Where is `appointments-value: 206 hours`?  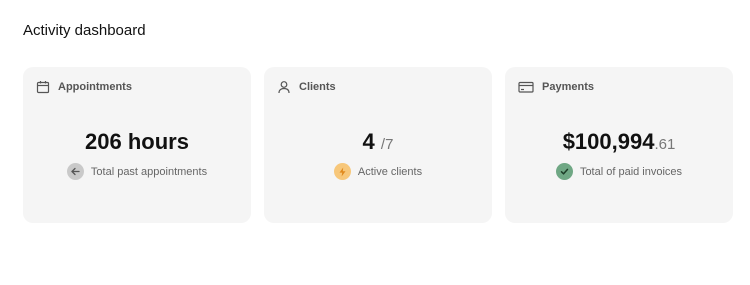 appointments-value: 206 hours is located at coordinates (137, 141).